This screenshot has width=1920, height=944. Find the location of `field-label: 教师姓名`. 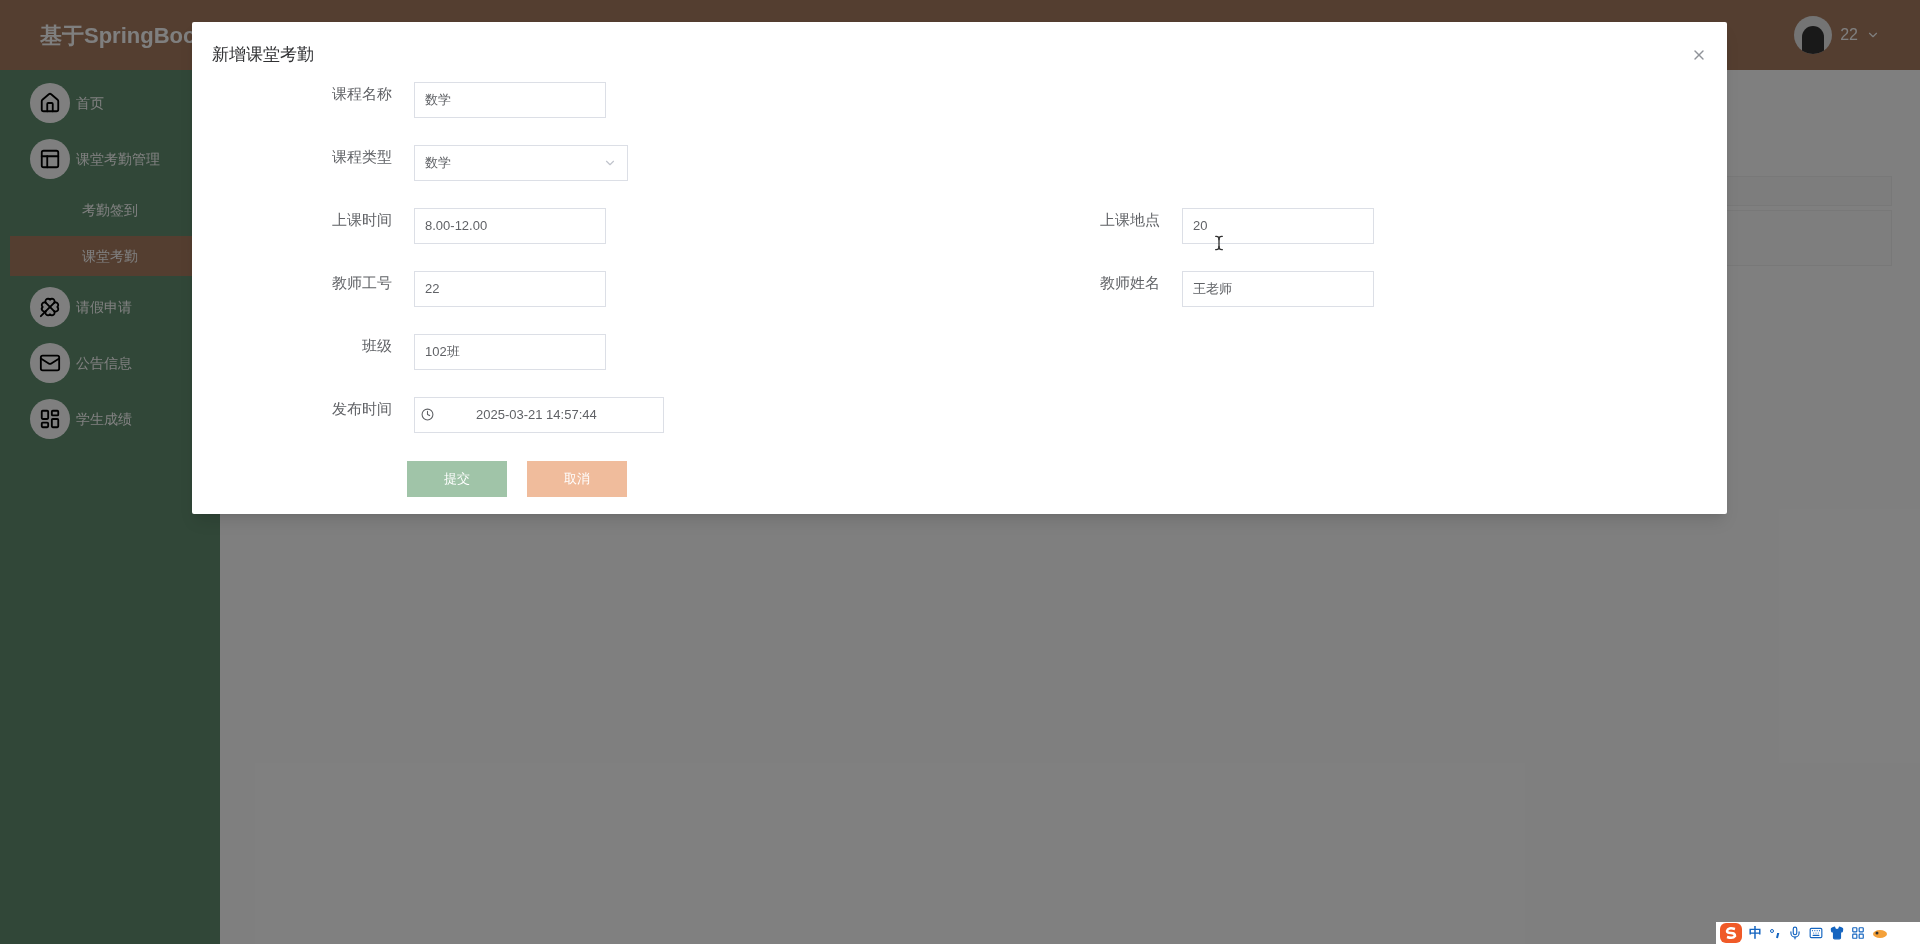

field-label: 教师姓名 is located at coordinates (1129, 282).